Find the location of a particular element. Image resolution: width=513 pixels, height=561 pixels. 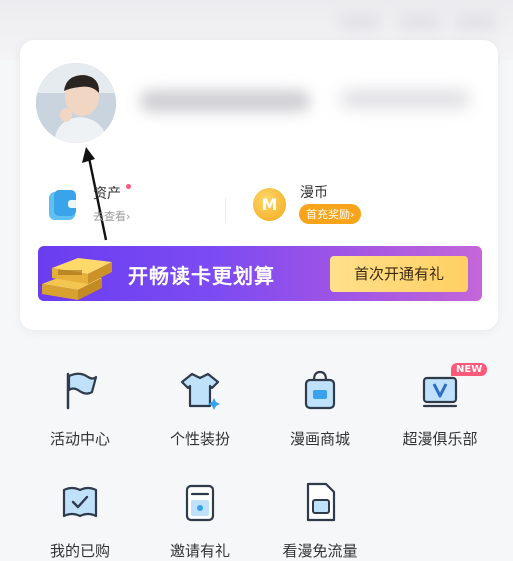

gold-bars-icon is located at coordinates (77, 279).